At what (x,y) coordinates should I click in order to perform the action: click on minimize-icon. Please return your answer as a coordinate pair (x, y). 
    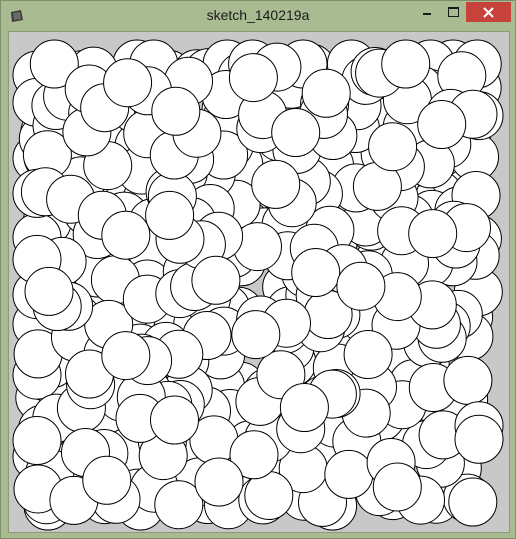
    Looking at the image, I should click on (427, 14).